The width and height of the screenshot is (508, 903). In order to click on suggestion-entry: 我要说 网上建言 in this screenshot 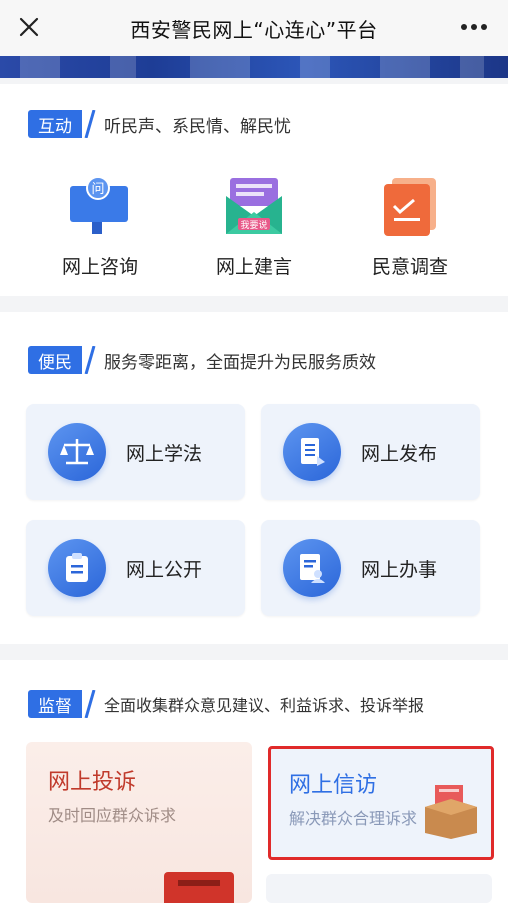, I will do `click(254, 227)`.